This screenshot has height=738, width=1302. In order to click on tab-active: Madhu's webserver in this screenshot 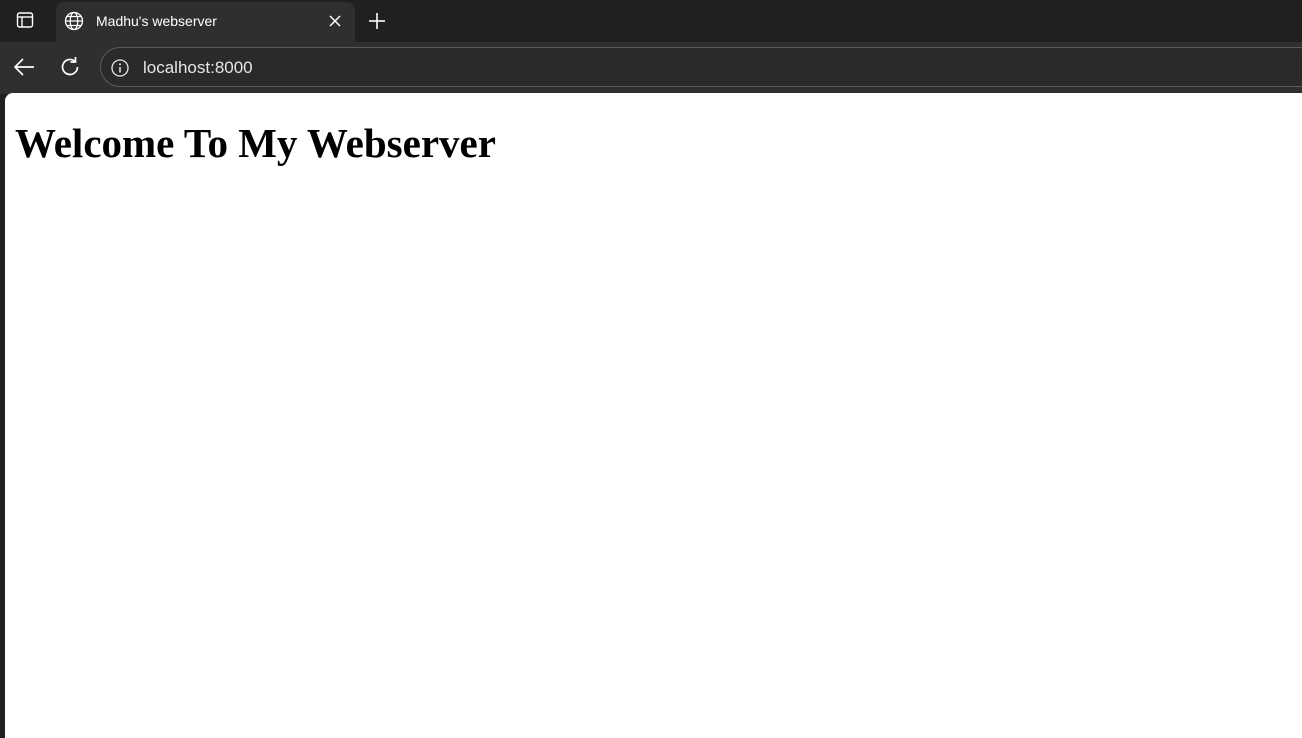, I will do `click(205, 22)`.